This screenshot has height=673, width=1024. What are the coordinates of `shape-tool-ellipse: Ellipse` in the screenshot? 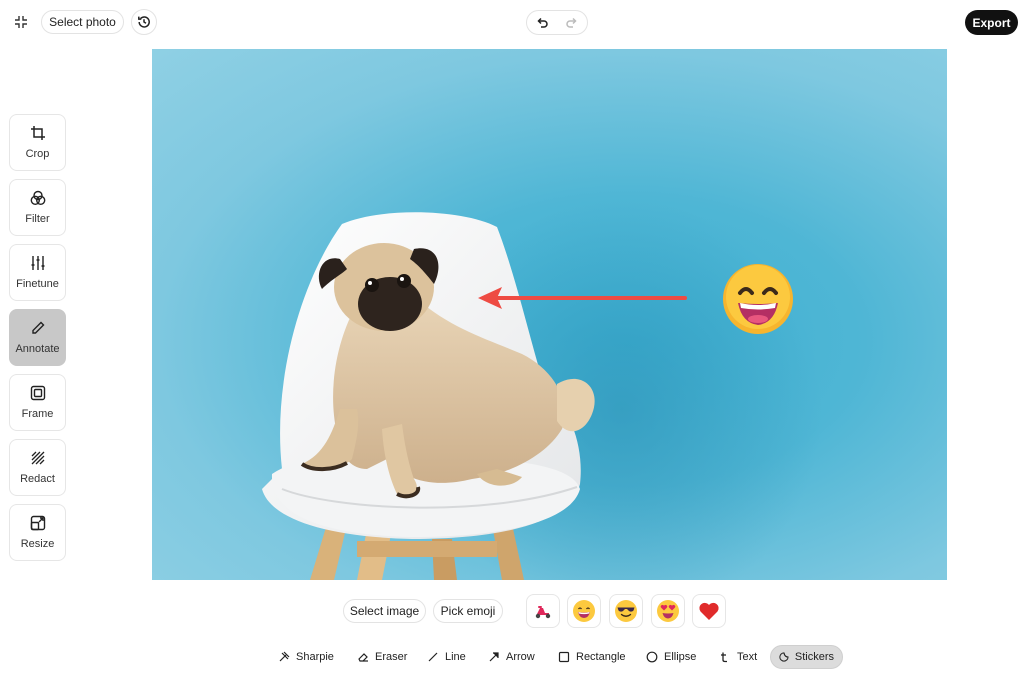 It's located at (671, 657).